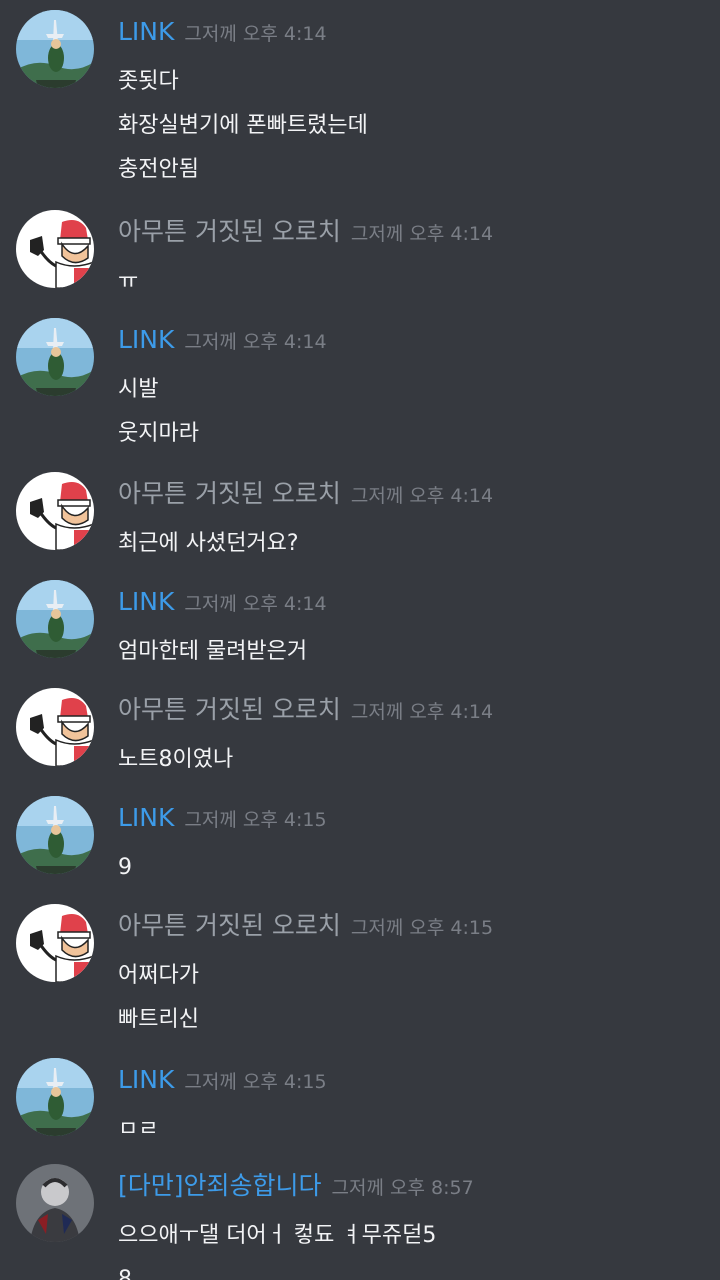  I want to click on message-text: 시발, so click(138, 389).